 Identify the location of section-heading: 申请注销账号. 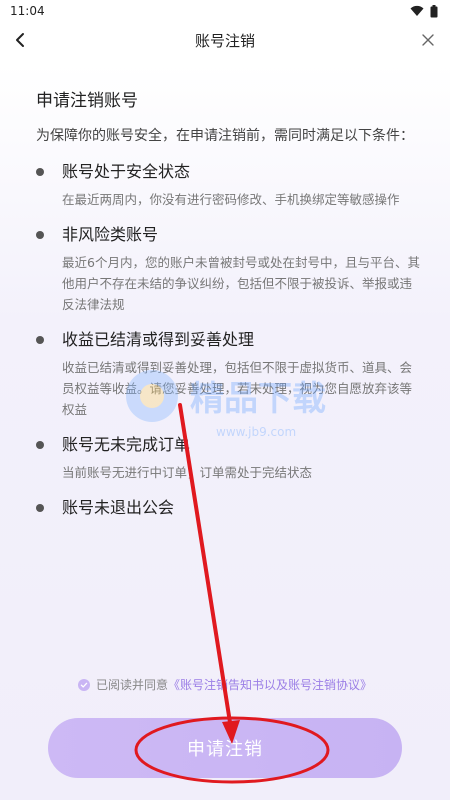
(87, 101).